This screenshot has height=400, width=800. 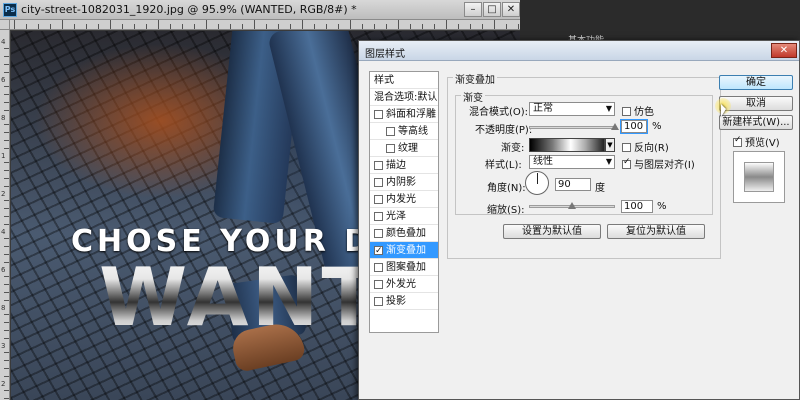 I want to click on align-with-layer-checkbox: 与图层对齐(I), so click(x=658, y=163).